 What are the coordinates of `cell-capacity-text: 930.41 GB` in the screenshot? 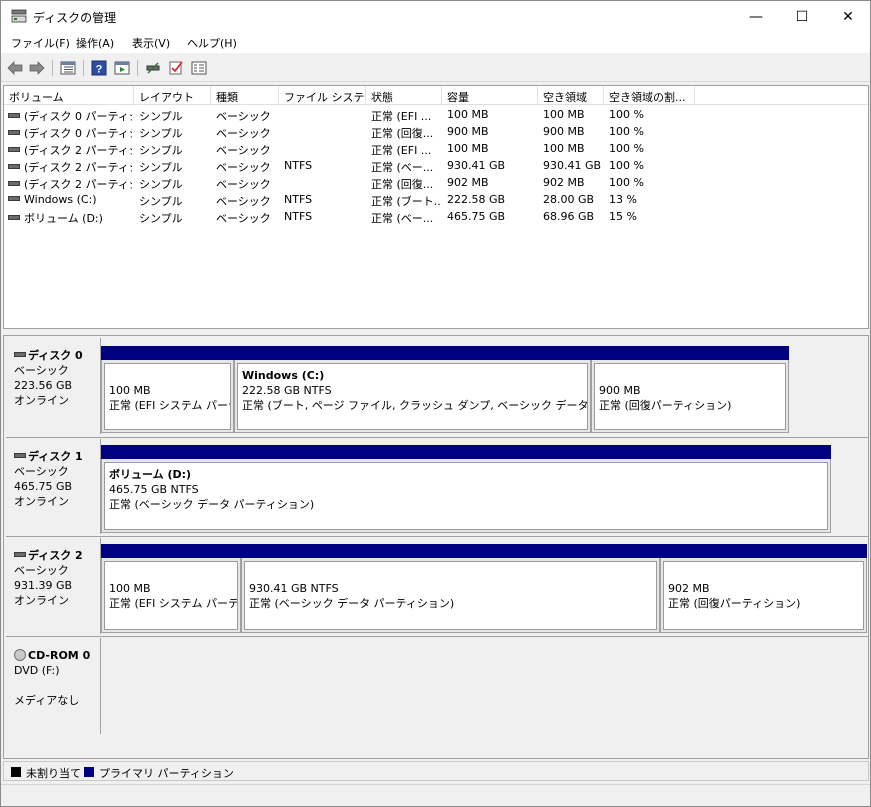 It's located at (476, 165).